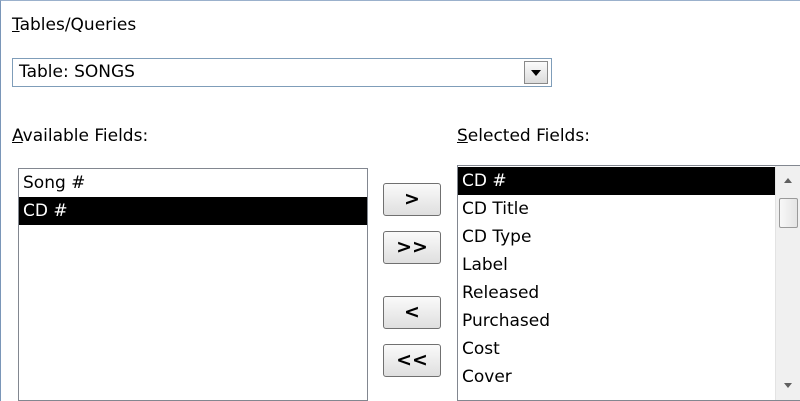 This screenshot has width=800, height=401. What do you see at coordinates (528, 136) in the screenshot?
I see `selected-fields-label-text: elected Fields:` at bounding box center [528, 136].